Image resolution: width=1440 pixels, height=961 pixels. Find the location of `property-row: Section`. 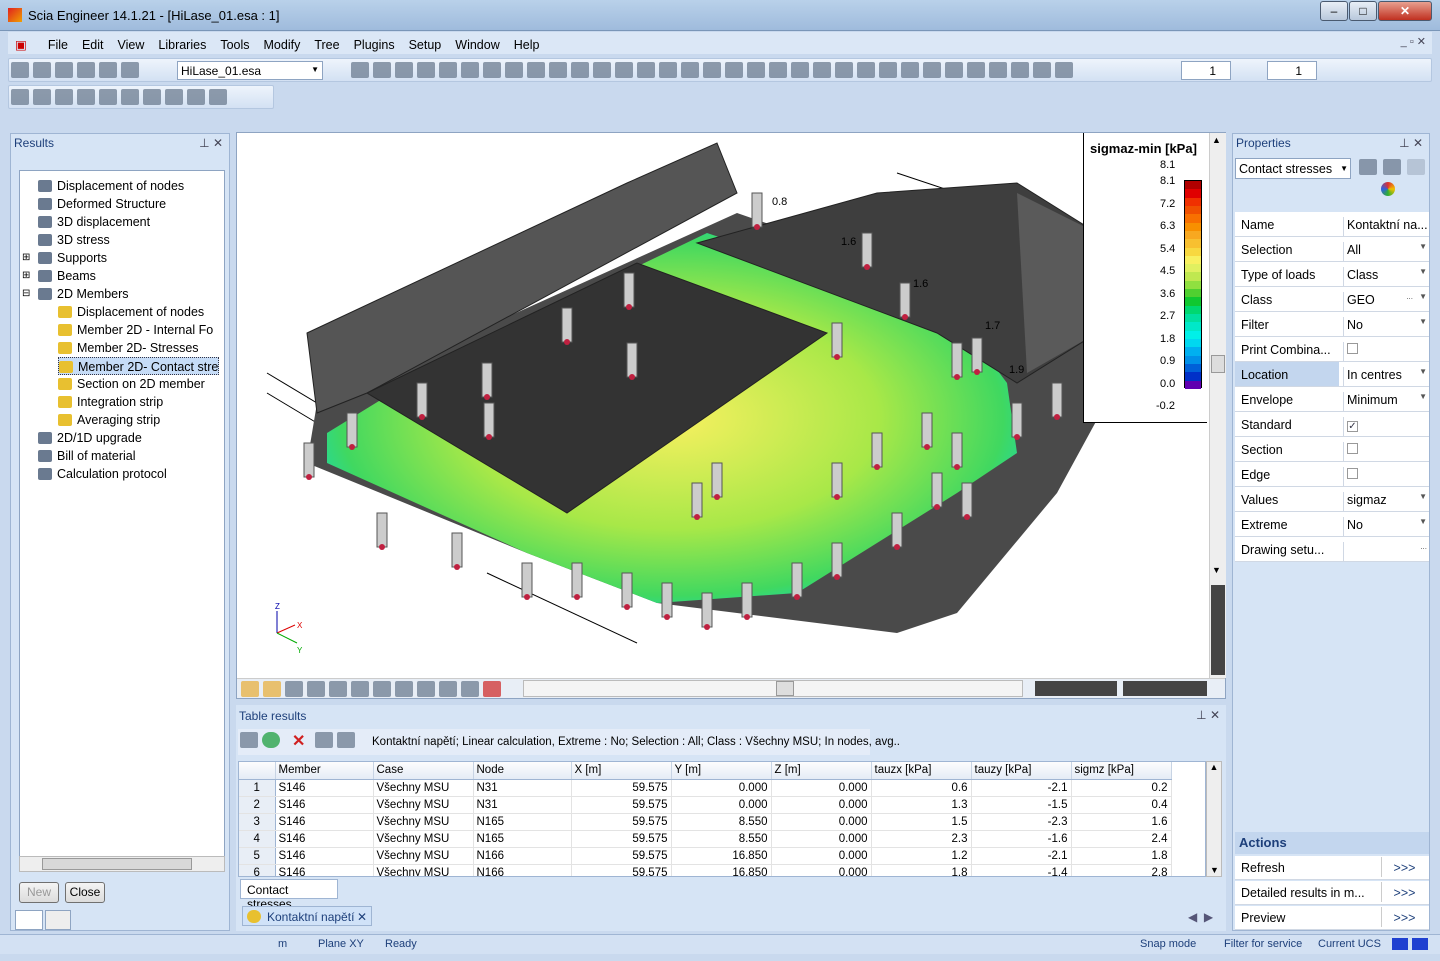

property-row: Section is located at coordinates (1332, 449).